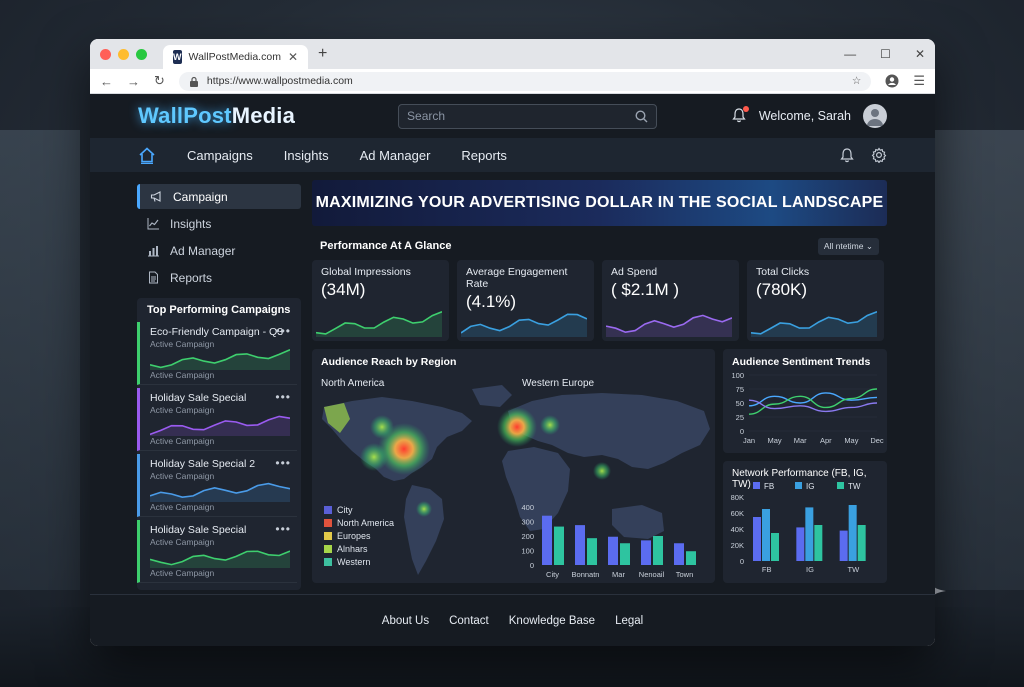 The width and height of the screenshot is (1024, 687). What do you see at coordinates (359, 535) in the screenshot?
I see `map-legend: City North America Europes Alnhars Western` at bounding box center [359, 535].